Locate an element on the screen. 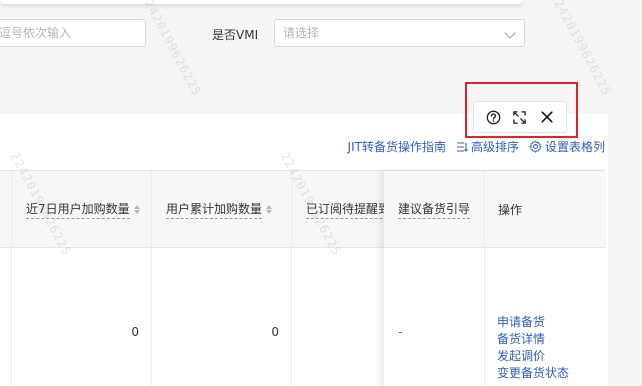  sort-list-icon is located at coordinates (462, 146).